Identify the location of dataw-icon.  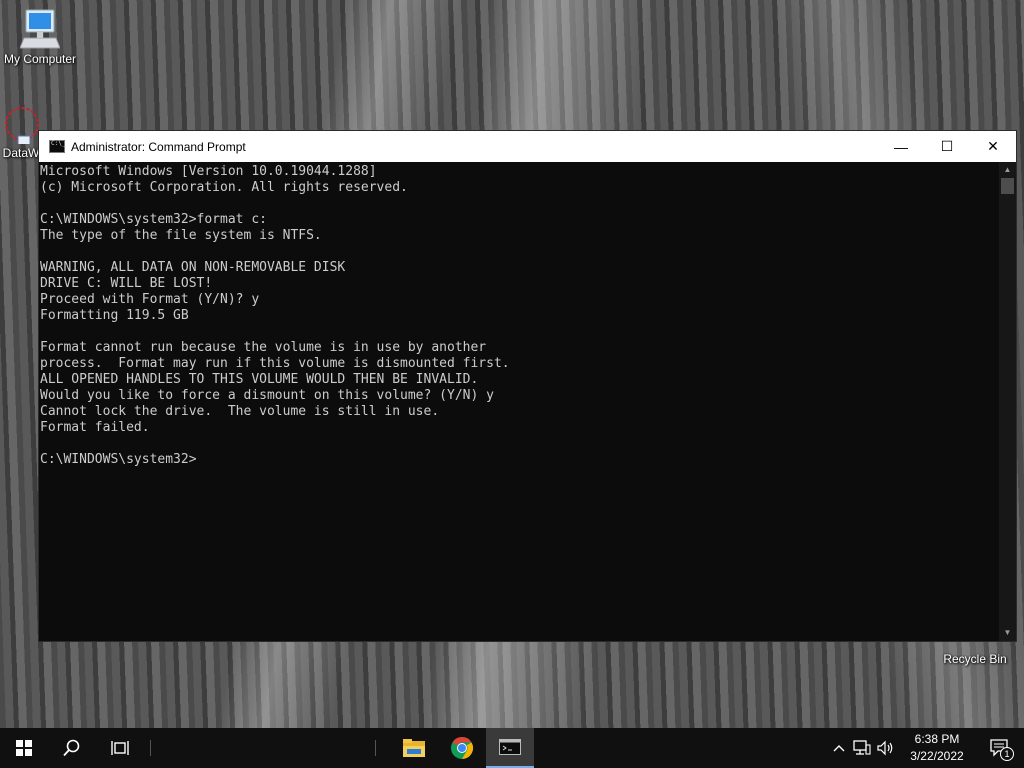
(22, 125).